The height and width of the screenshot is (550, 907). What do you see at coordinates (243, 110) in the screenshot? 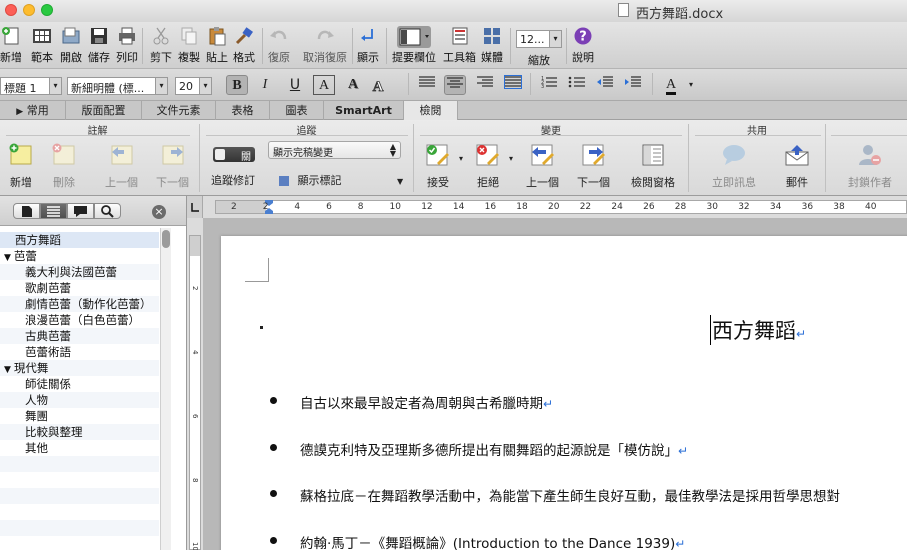
I see `tab-tables: 表格` at bounding box center [243, 110].